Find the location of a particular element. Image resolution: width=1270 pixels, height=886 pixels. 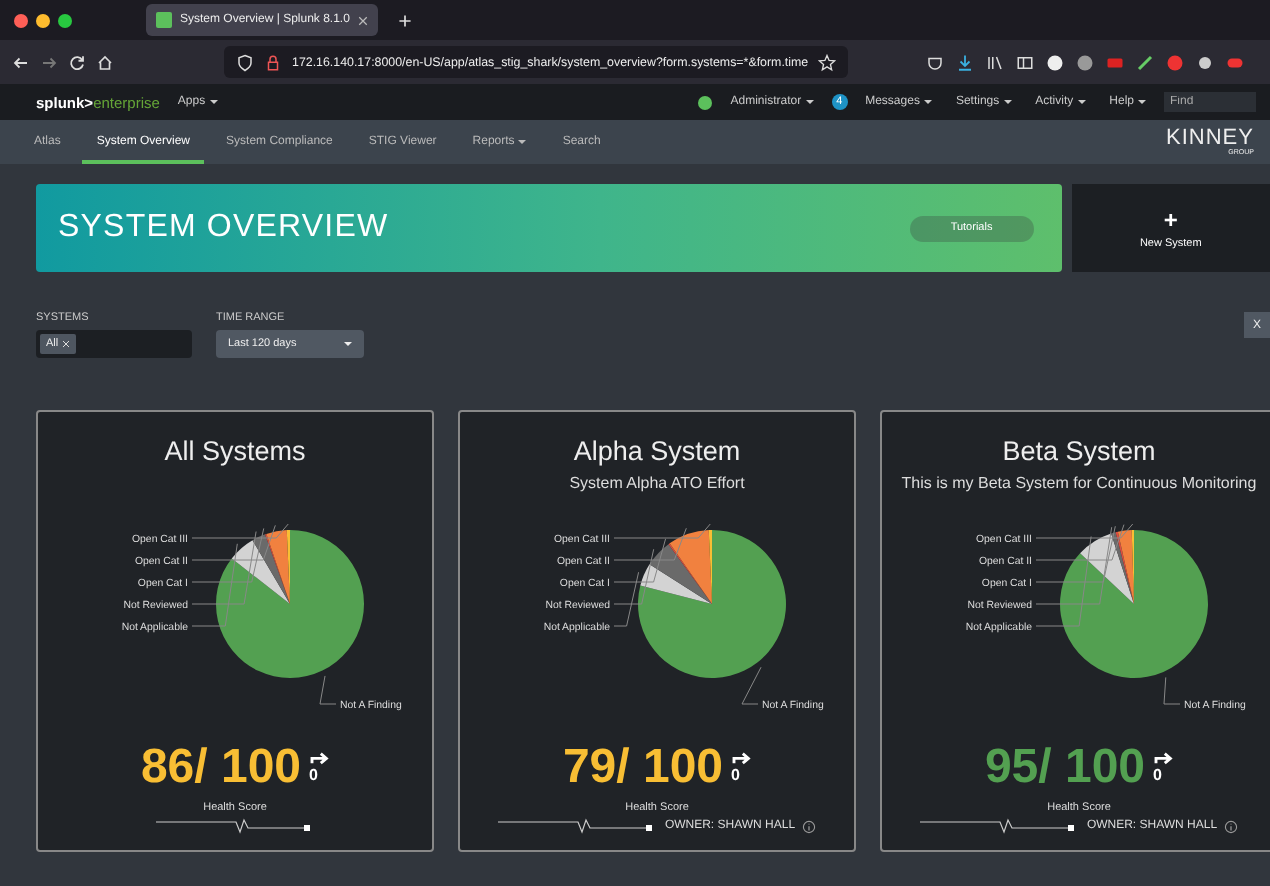

health-score: 86/ 100 is located at coordinates (221, 768).